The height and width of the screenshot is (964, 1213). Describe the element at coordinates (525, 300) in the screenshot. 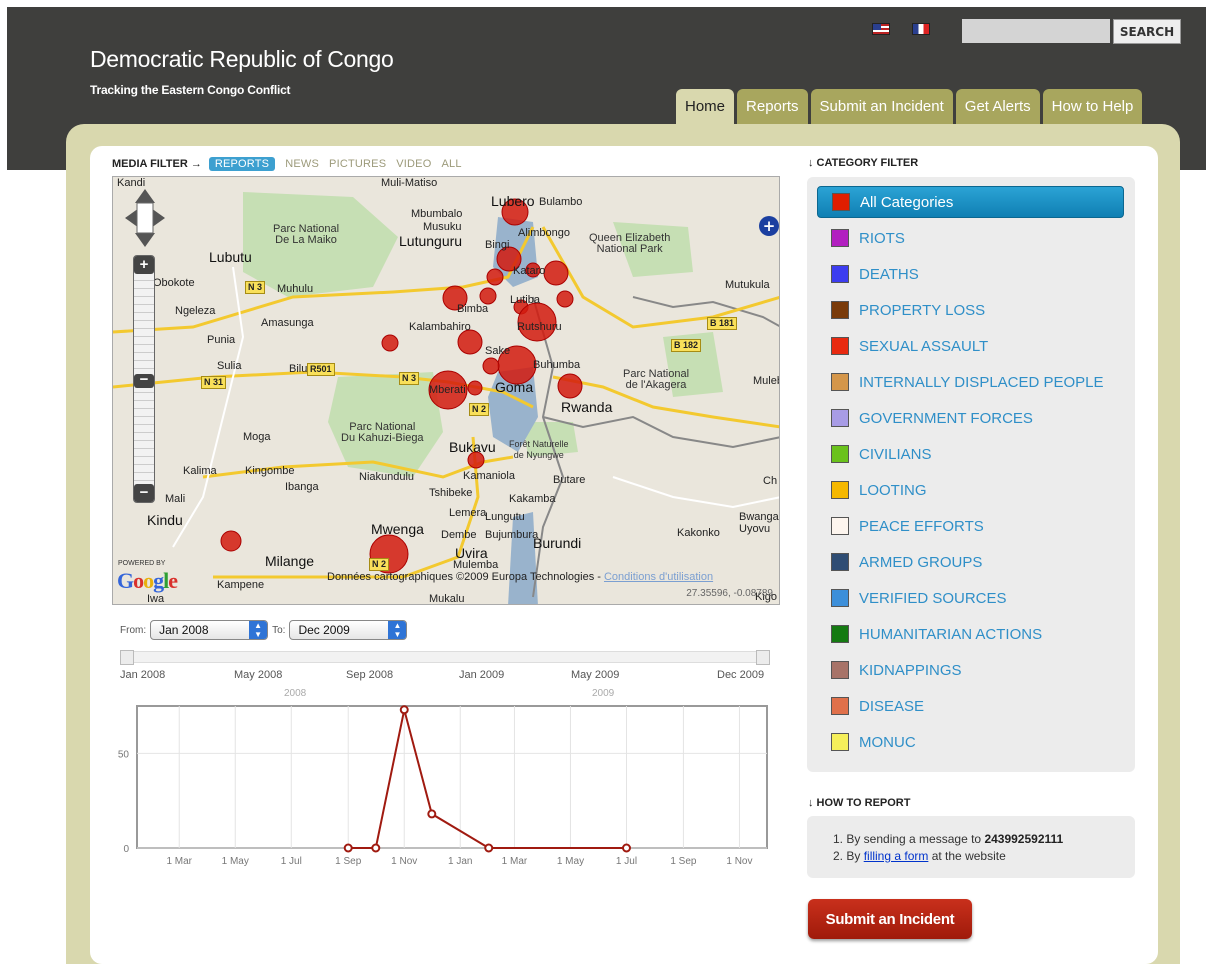

I see `map-place-label: Lutiba` at that location.